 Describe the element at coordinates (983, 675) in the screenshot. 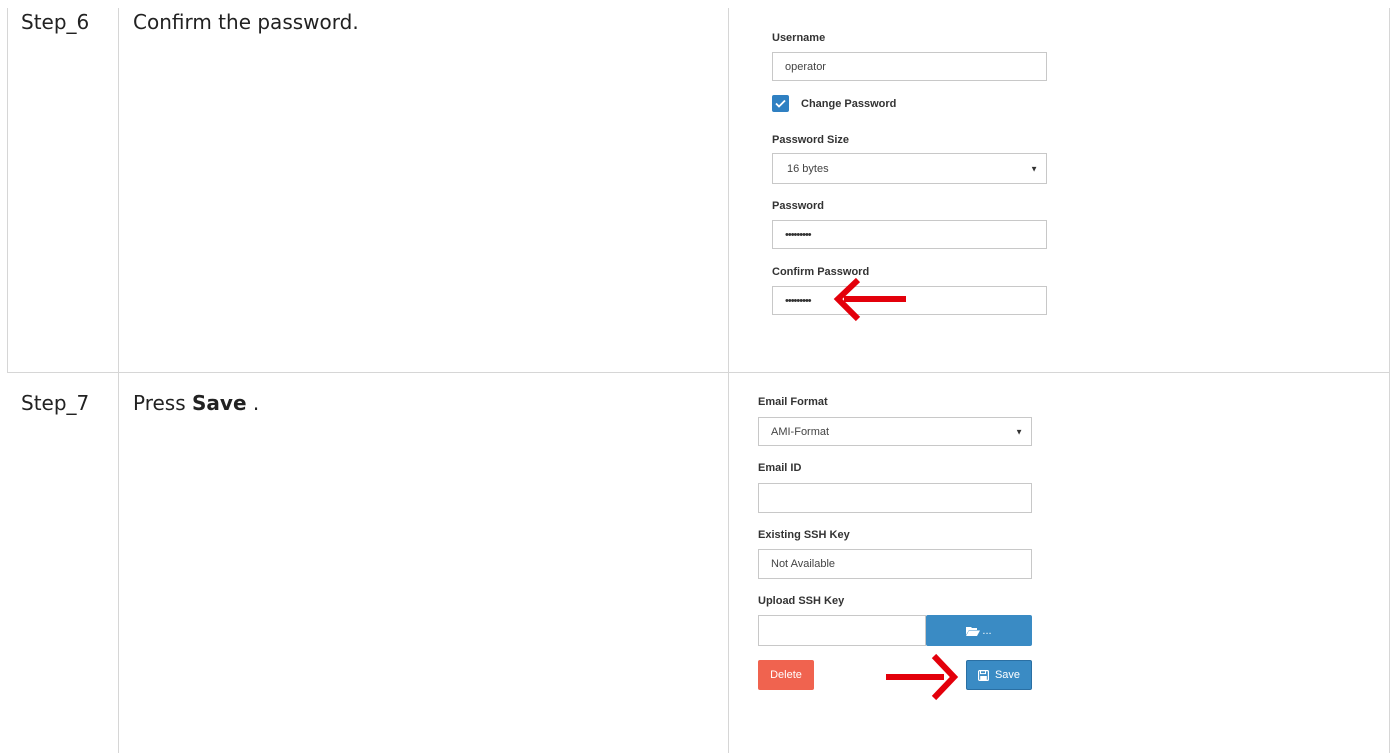

I see `floppy-disk-icon` at that location.